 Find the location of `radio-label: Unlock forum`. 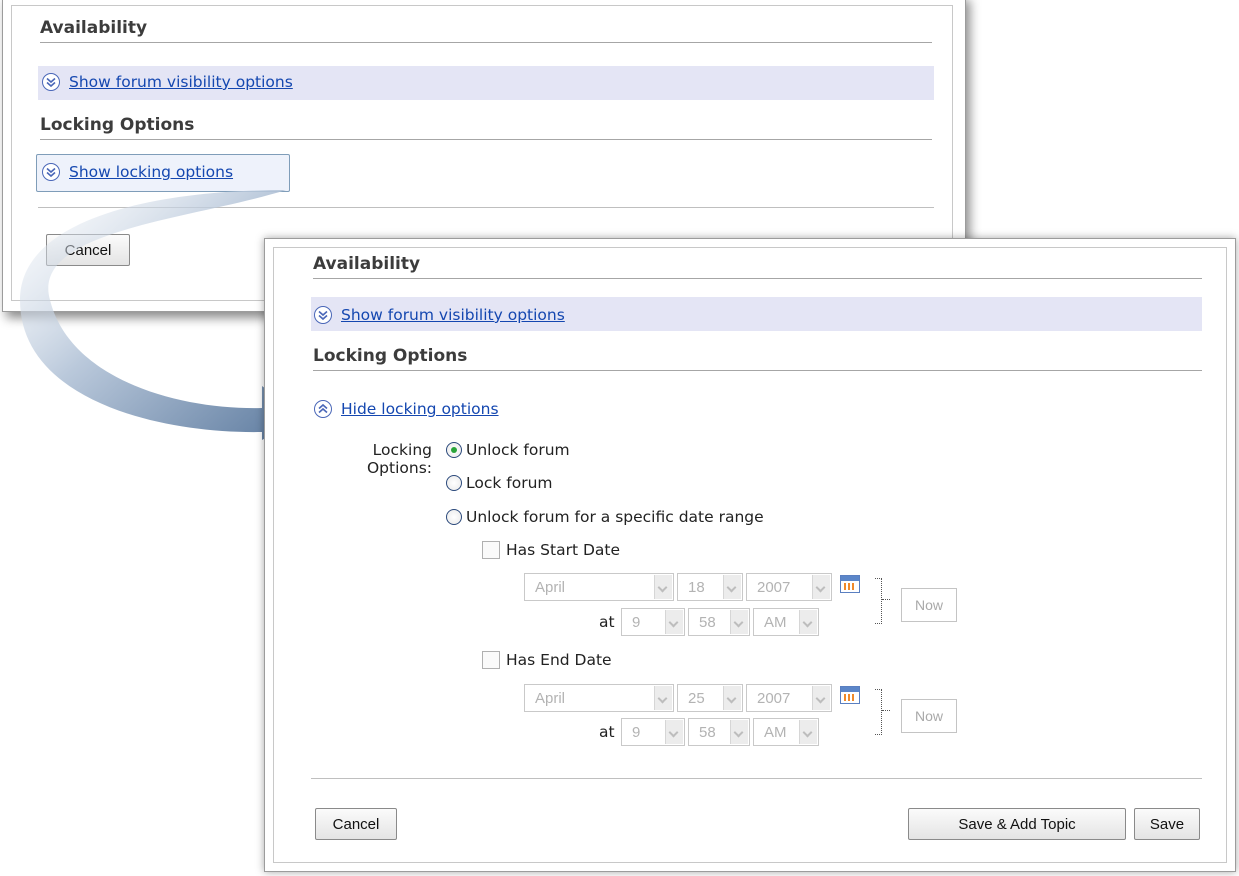

radio-label: Unlock forum is located at coordinates (518, 450).